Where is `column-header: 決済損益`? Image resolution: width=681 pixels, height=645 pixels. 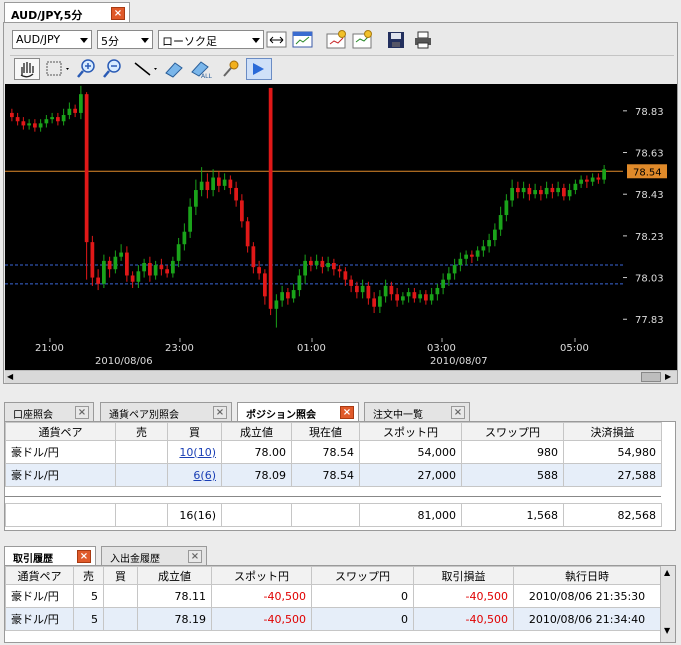
column-header: 決済損益 is located at coordinates (612, 431).